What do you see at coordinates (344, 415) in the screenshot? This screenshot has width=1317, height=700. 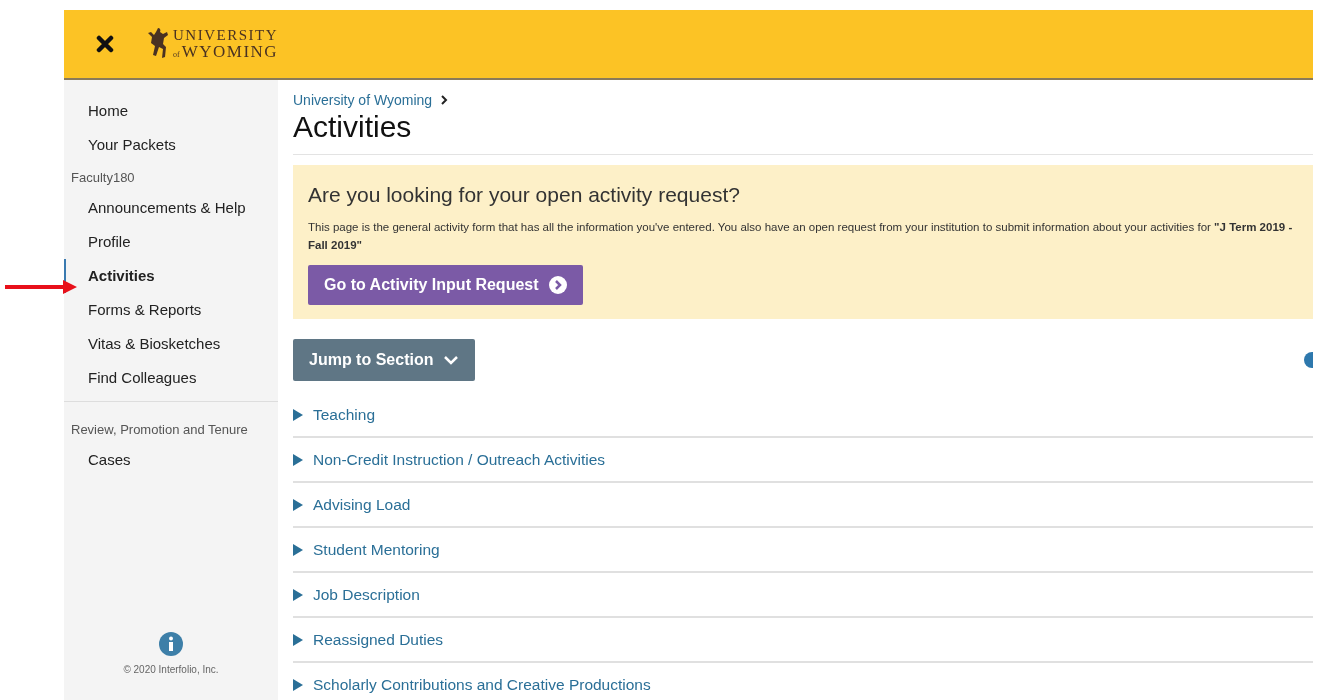 I see `section-link: Teaching` at bounding box center [344, 415].